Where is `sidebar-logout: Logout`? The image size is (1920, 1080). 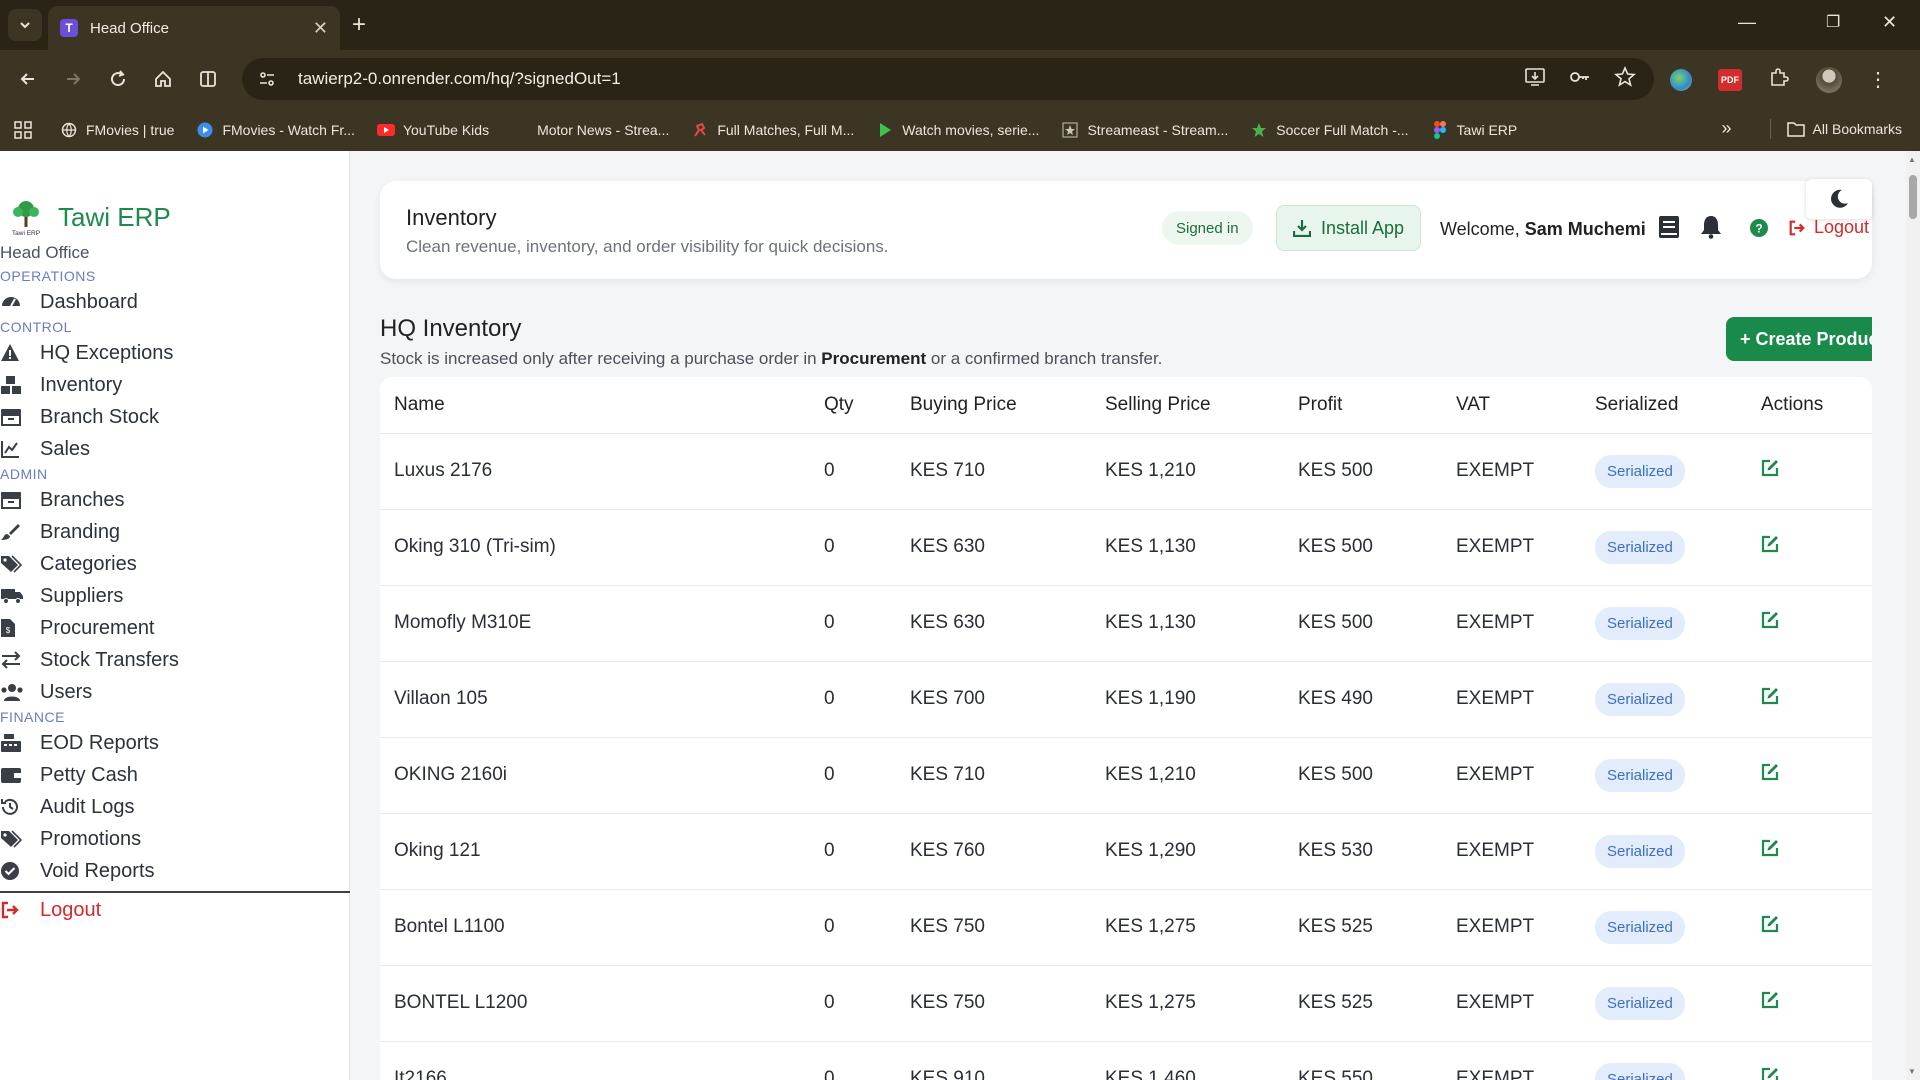
sidebar-logout: Logout is located at coordinates (175, 910).